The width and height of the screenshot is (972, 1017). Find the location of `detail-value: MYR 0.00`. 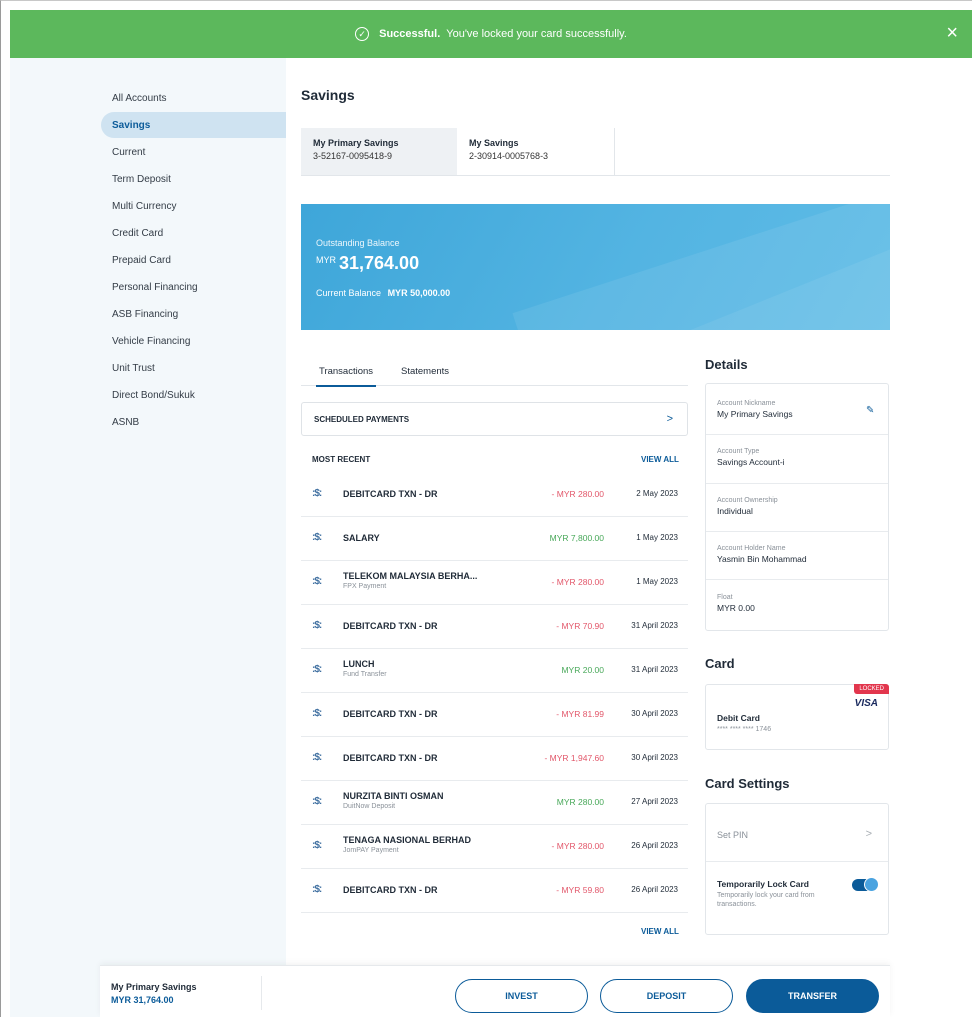

detail-value: MYR 0.00 is located at coordinates (736, 608).